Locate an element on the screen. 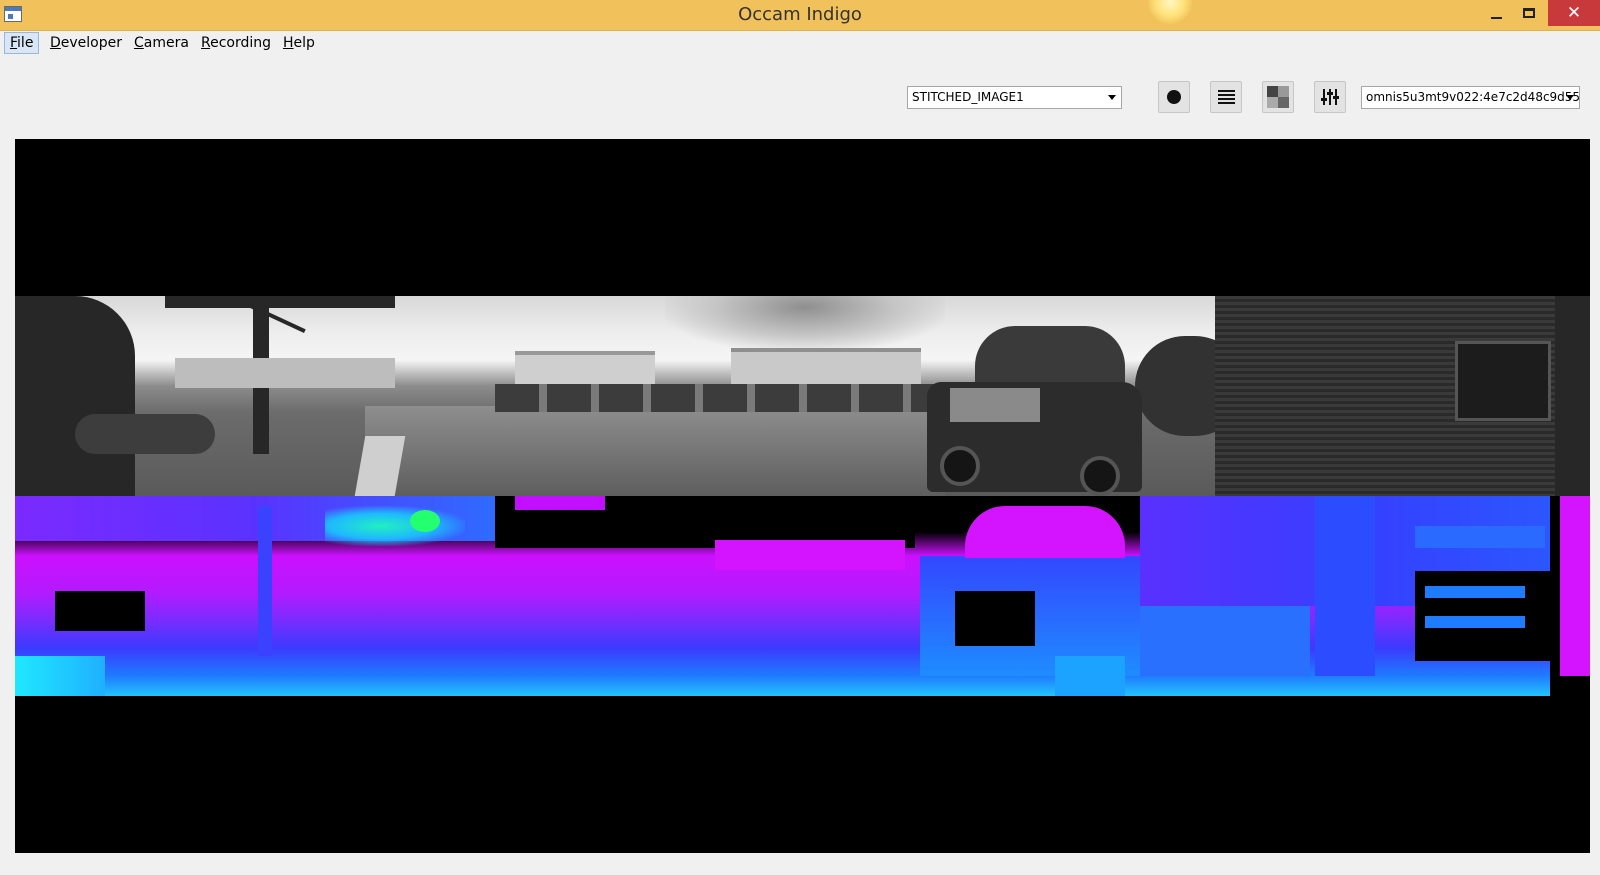  record-button is located at coordinates (1174, 97).